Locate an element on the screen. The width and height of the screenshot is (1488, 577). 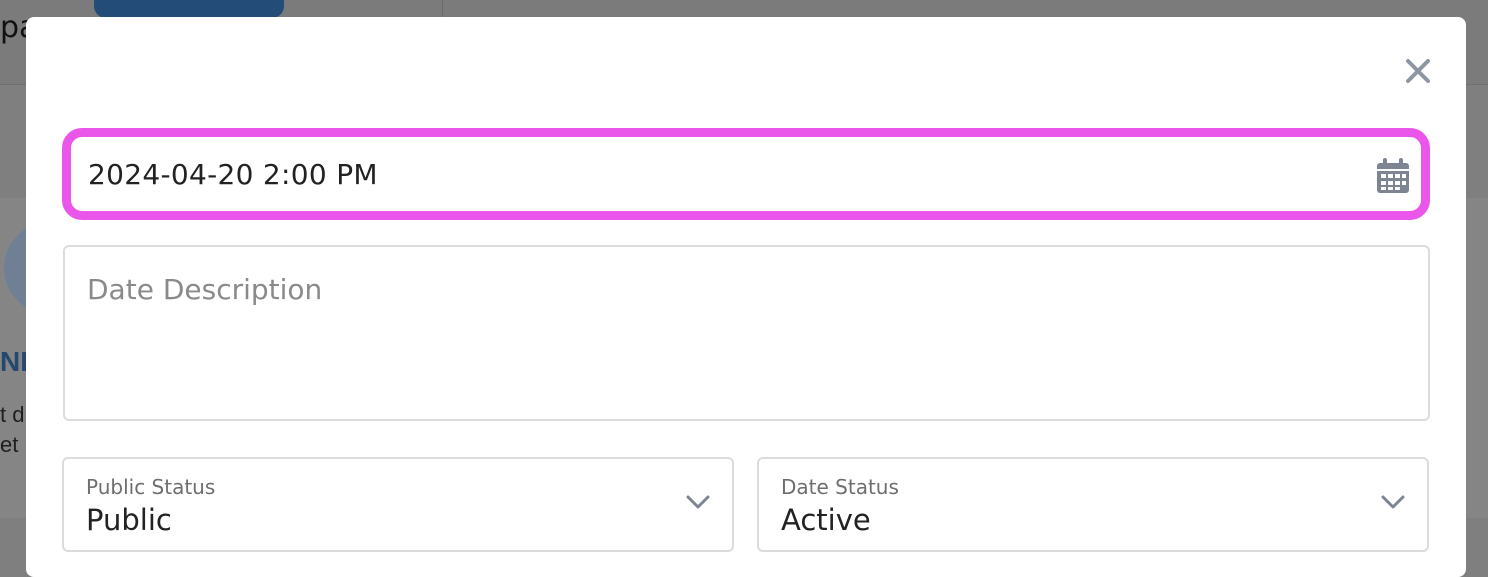
close-icon is located at coordinates (1418, 71).